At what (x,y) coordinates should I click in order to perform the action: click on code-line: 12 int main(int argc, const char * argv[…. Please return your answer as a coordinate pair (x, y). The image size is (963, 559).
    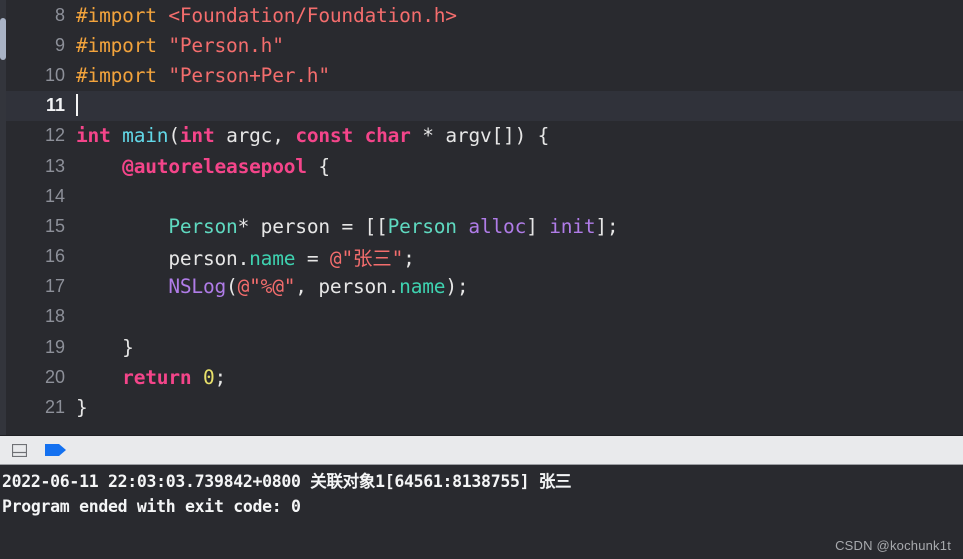
    Looking at the image, I should click on (481, 136).